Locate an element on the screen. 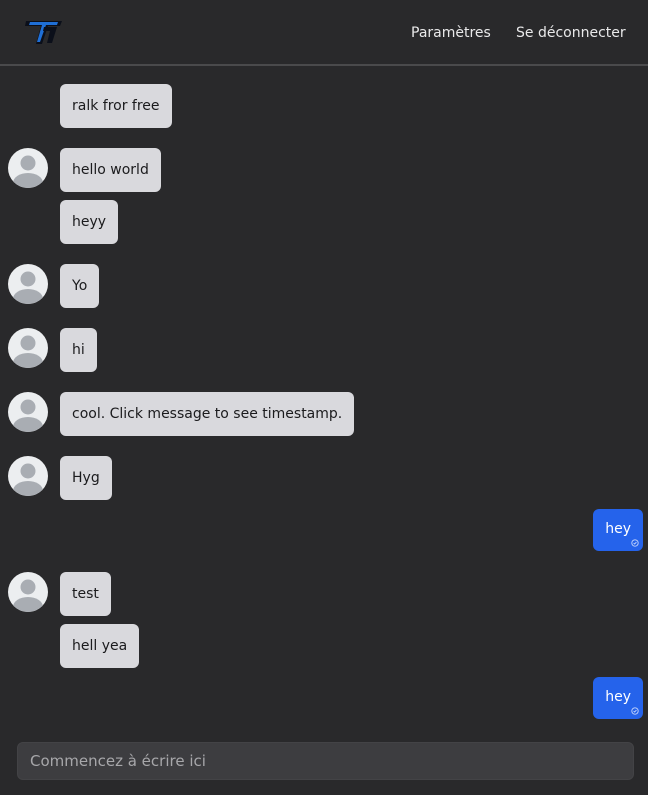 The height and width of the screenshot is (795, 648). message-input is located at coordinates (325, 761).